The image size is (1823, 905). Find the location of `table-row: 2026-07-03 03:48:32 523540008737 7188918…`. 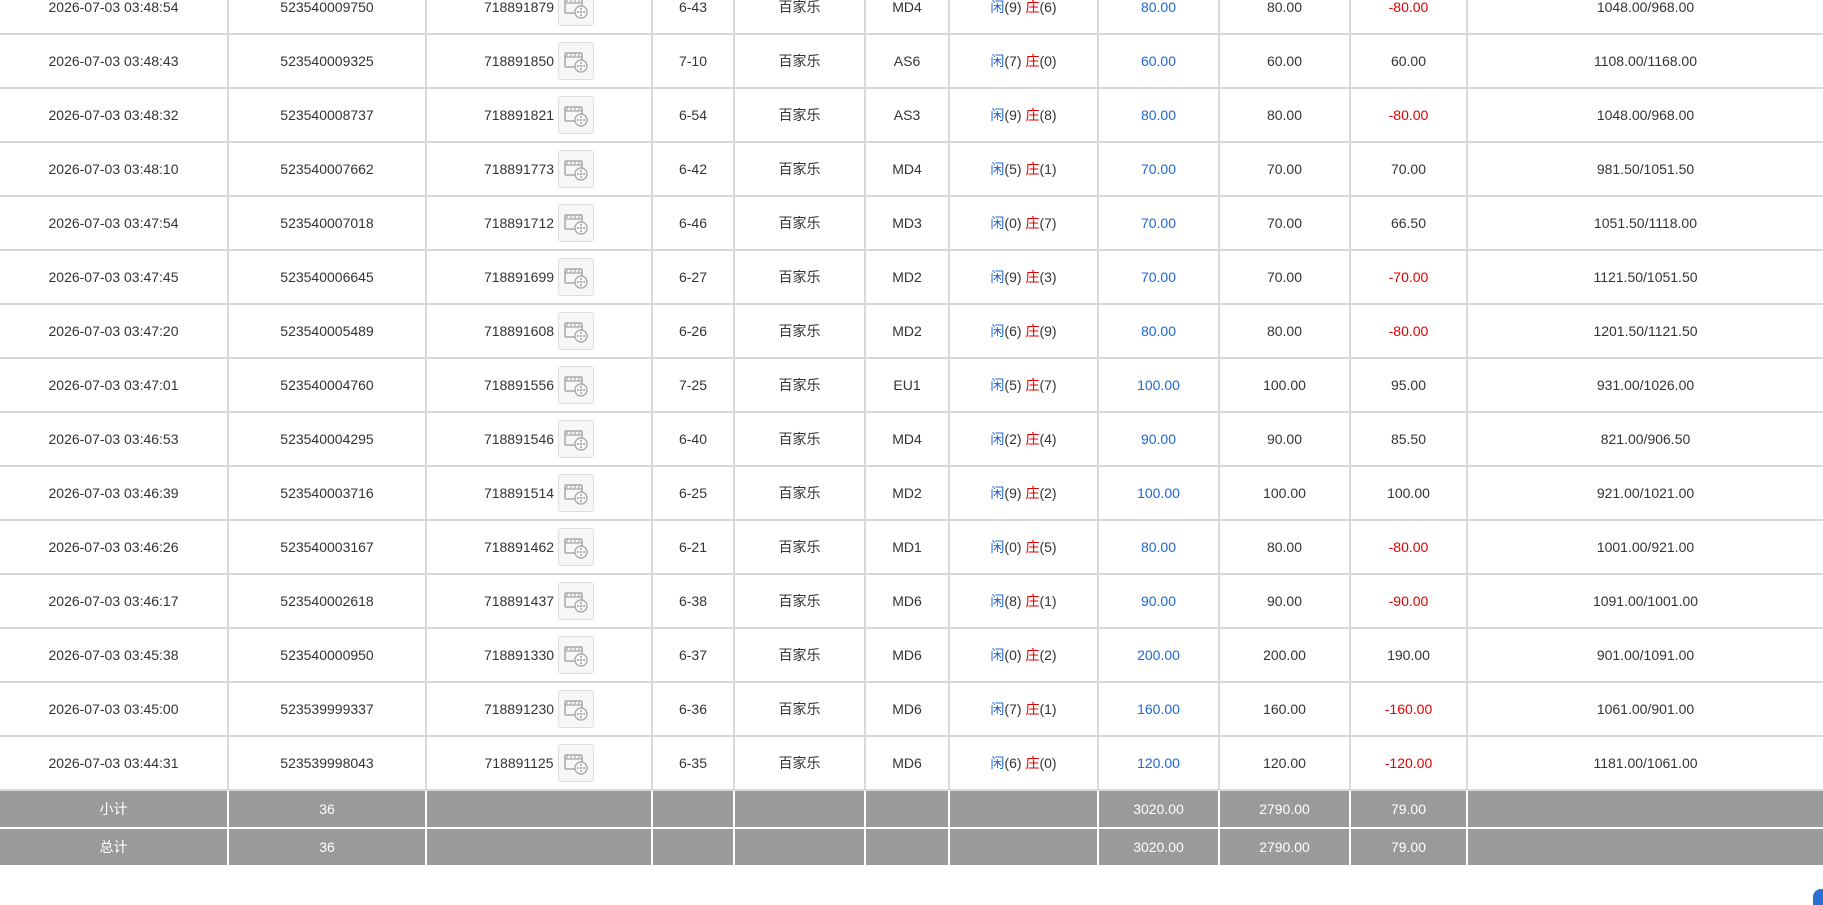

table-row: 2026-07-03 03:48:32 523540008737 7188918… is located at coordinates (911, 115).